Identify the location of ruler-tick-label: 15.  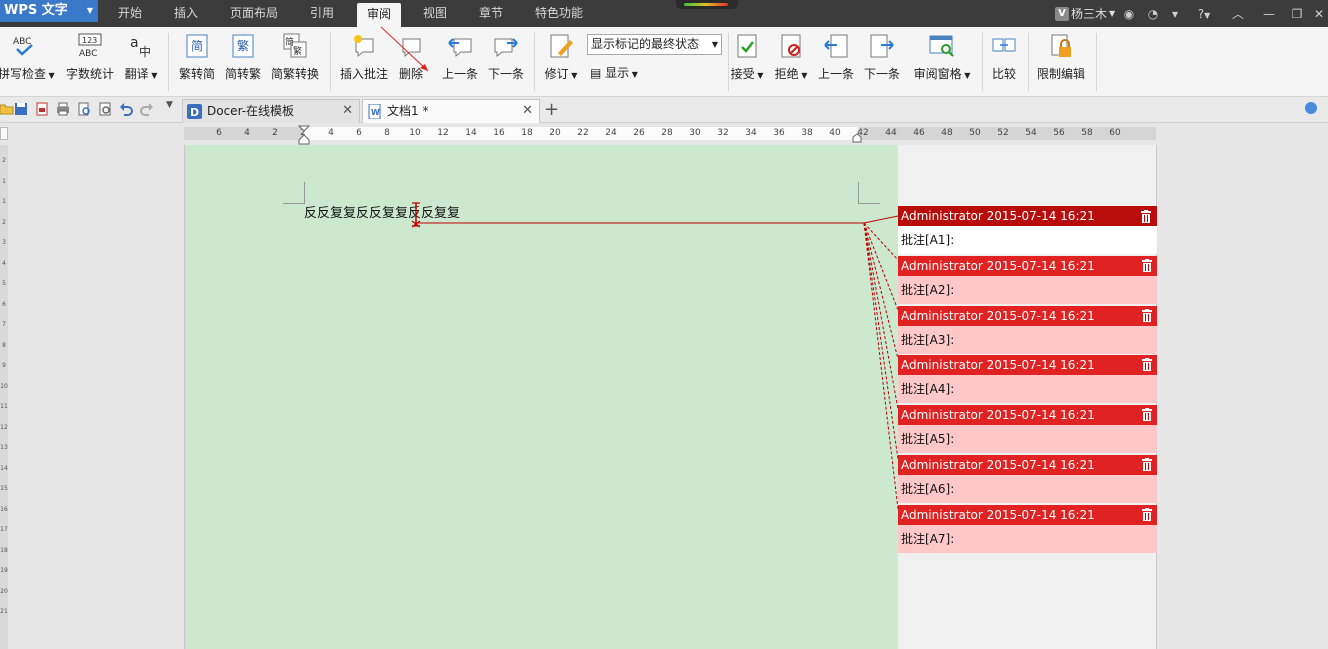
(4, 488).